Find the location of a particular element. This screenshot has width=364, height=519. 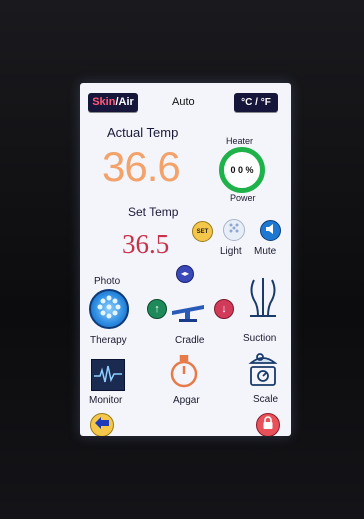

cradle-up-button: ↑ is located at coordinates (157, 309).